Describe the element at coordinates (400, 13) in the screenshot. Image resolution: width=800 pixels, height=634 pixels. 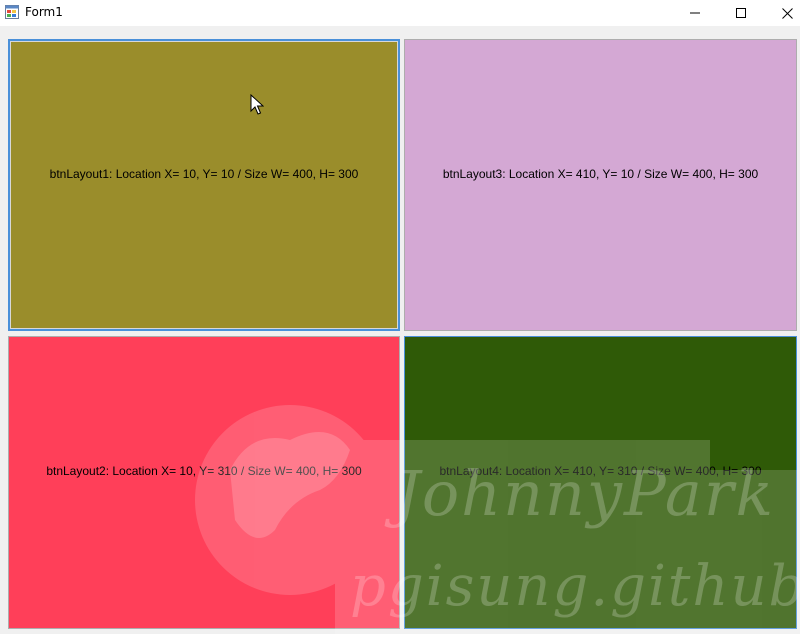
I see `title-bar: Form1` at that location.